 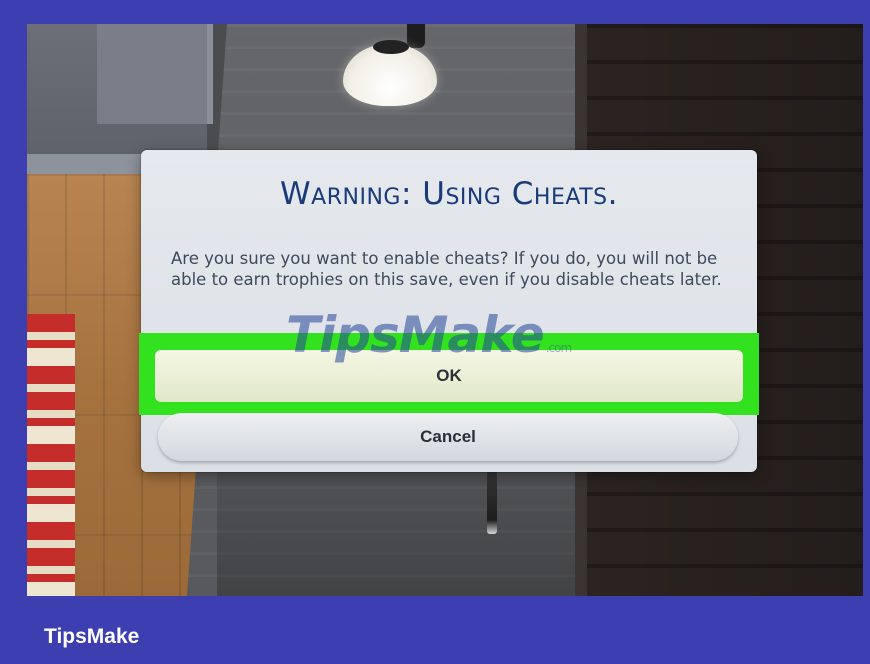 I want to click on striped-rug, so click(x=51, y=455).